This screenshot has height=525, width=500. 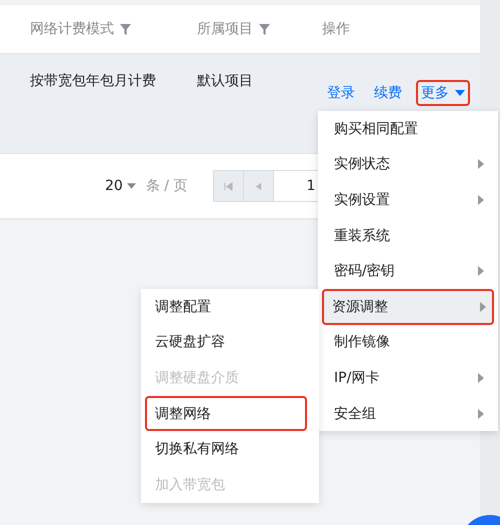 I want to click on menu-item: 安全组, so click(x=408, y=414).